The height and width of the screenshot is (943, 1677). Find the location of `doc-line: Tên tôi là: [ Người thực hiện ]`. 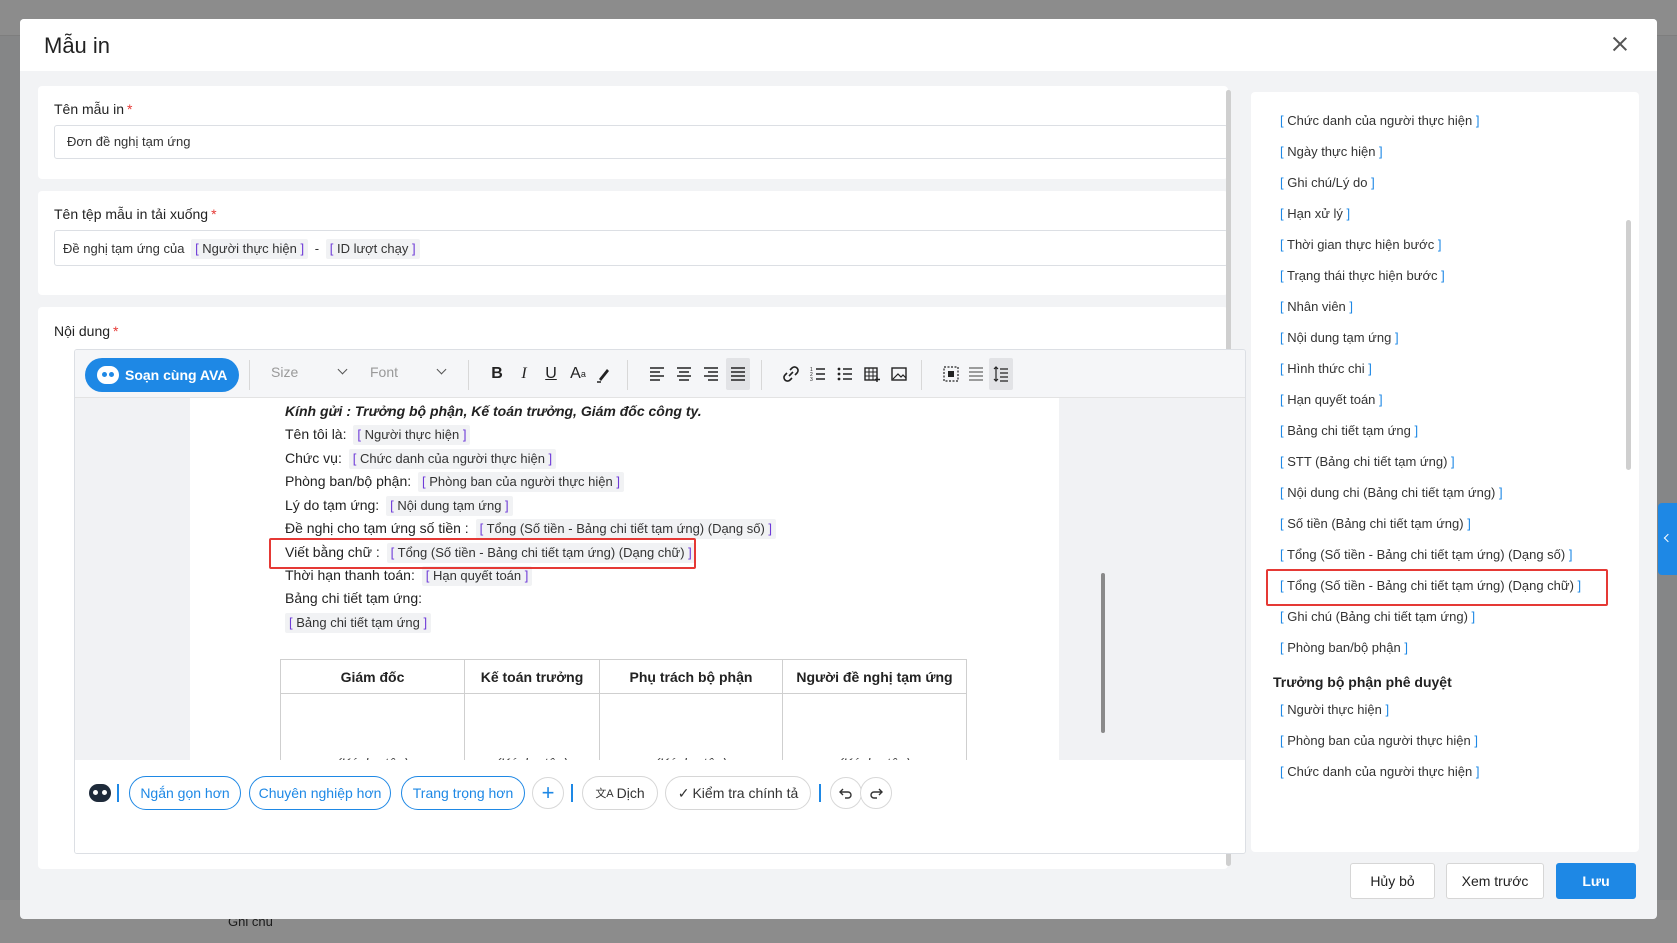

doc-line: Tên tôi là: [ Người thực hiện ] is located at coordinates (379, 435).